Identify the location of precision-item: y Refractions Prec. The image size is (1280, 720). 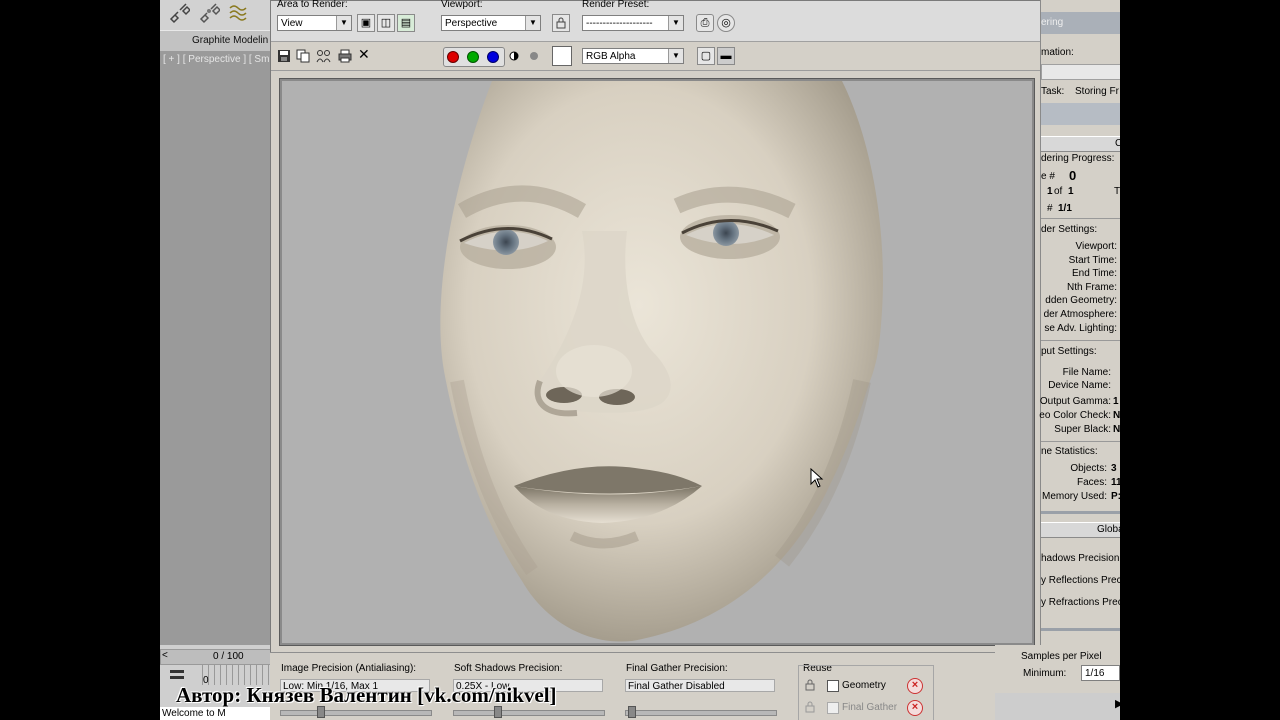
(1080, 602).